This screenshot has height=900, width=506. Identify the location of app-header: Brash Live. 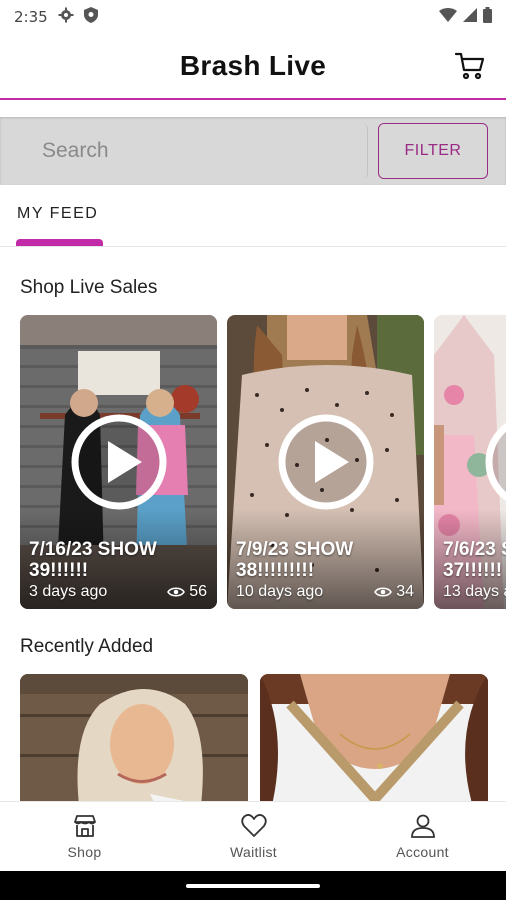
(253, 66).